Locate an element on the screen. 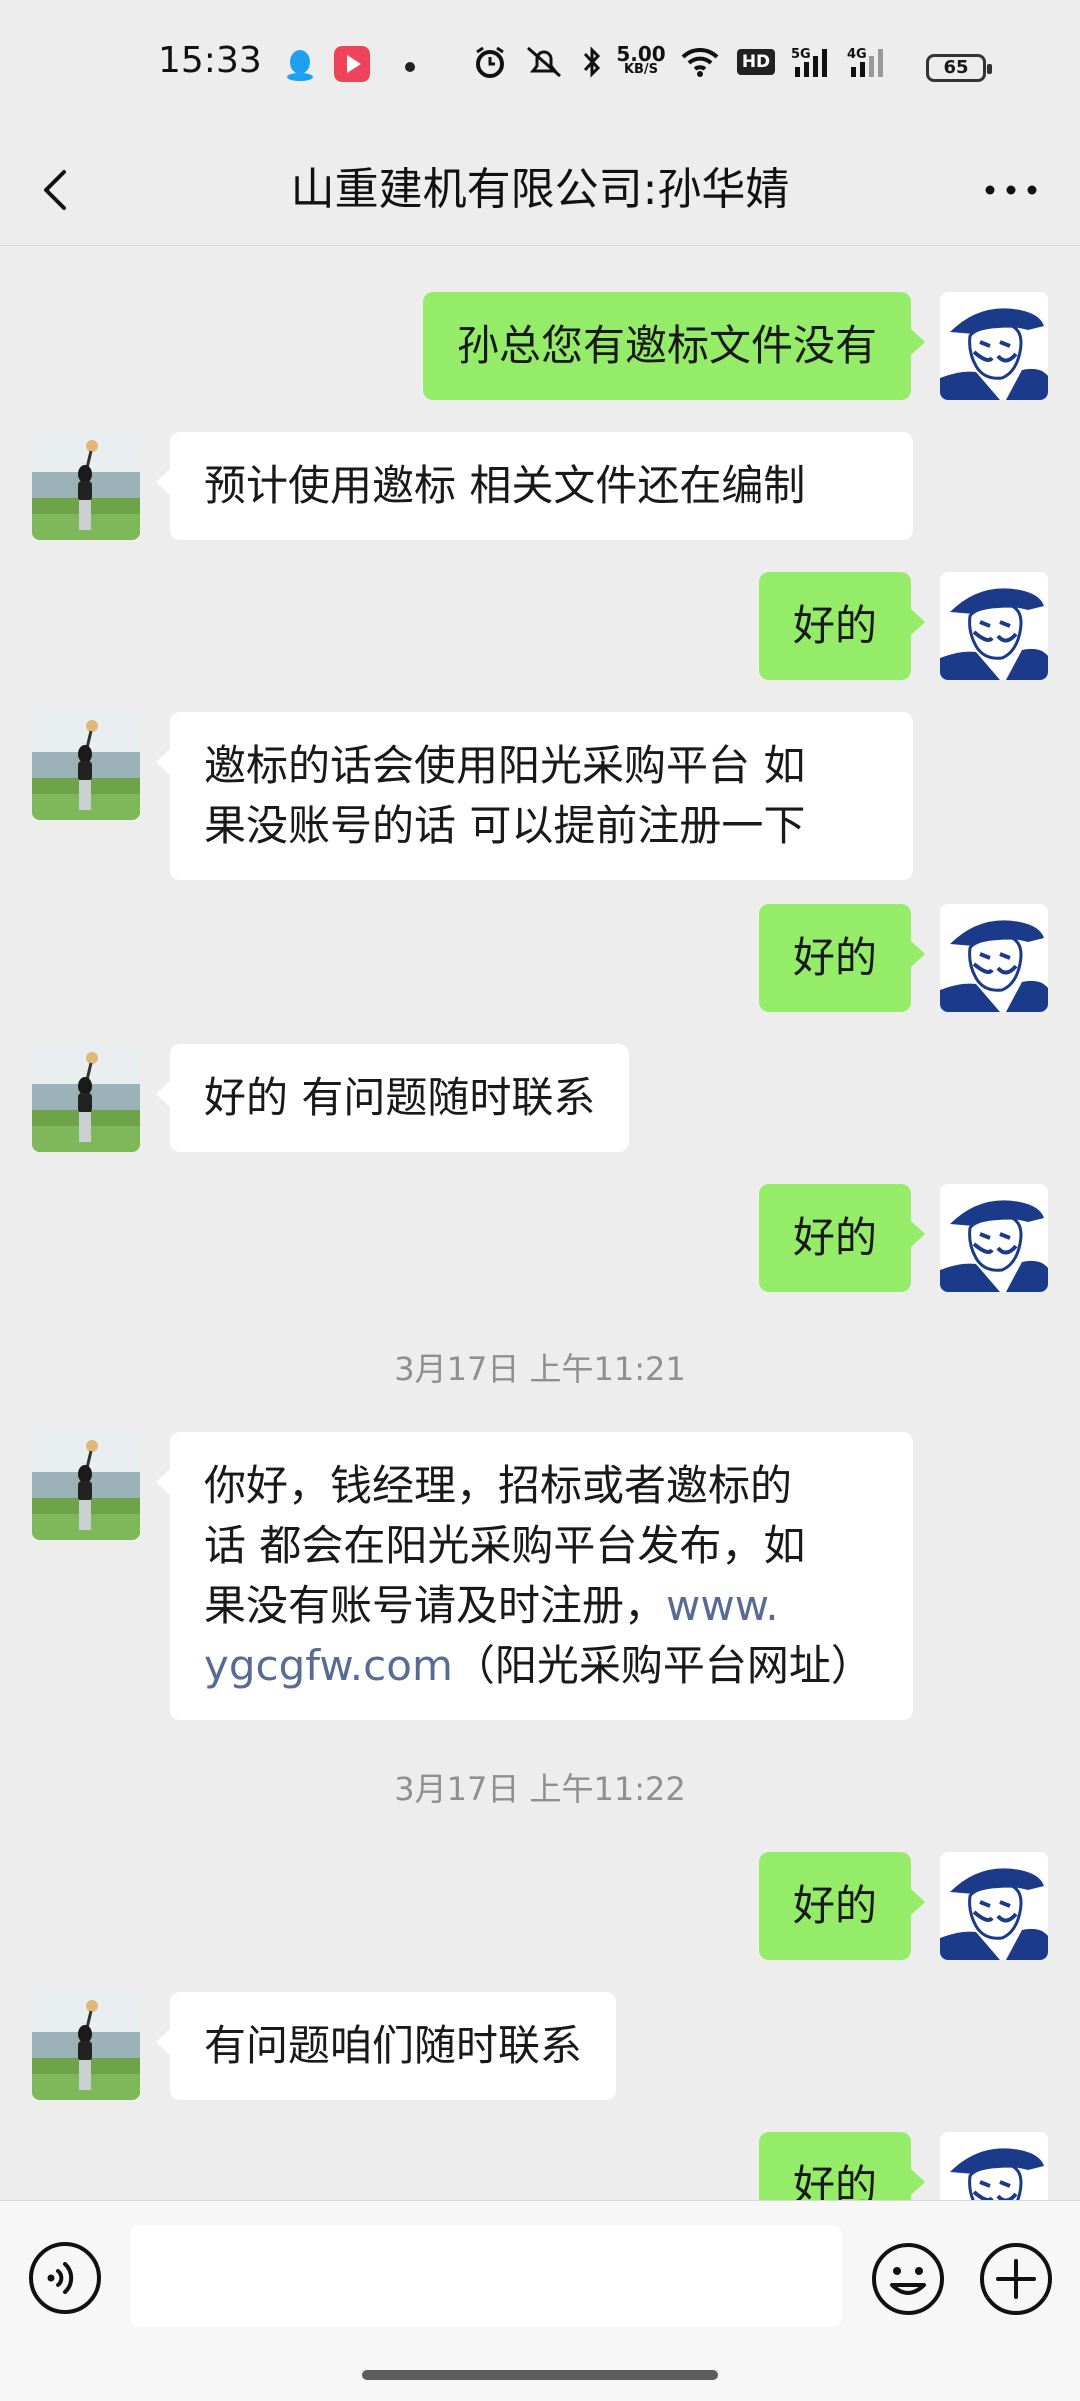 Image resolution: width=1080 pixels, height=2401 pixels. chat-title: 山重建机有限公司:孙华婧 is located at coordinates (540, 189).